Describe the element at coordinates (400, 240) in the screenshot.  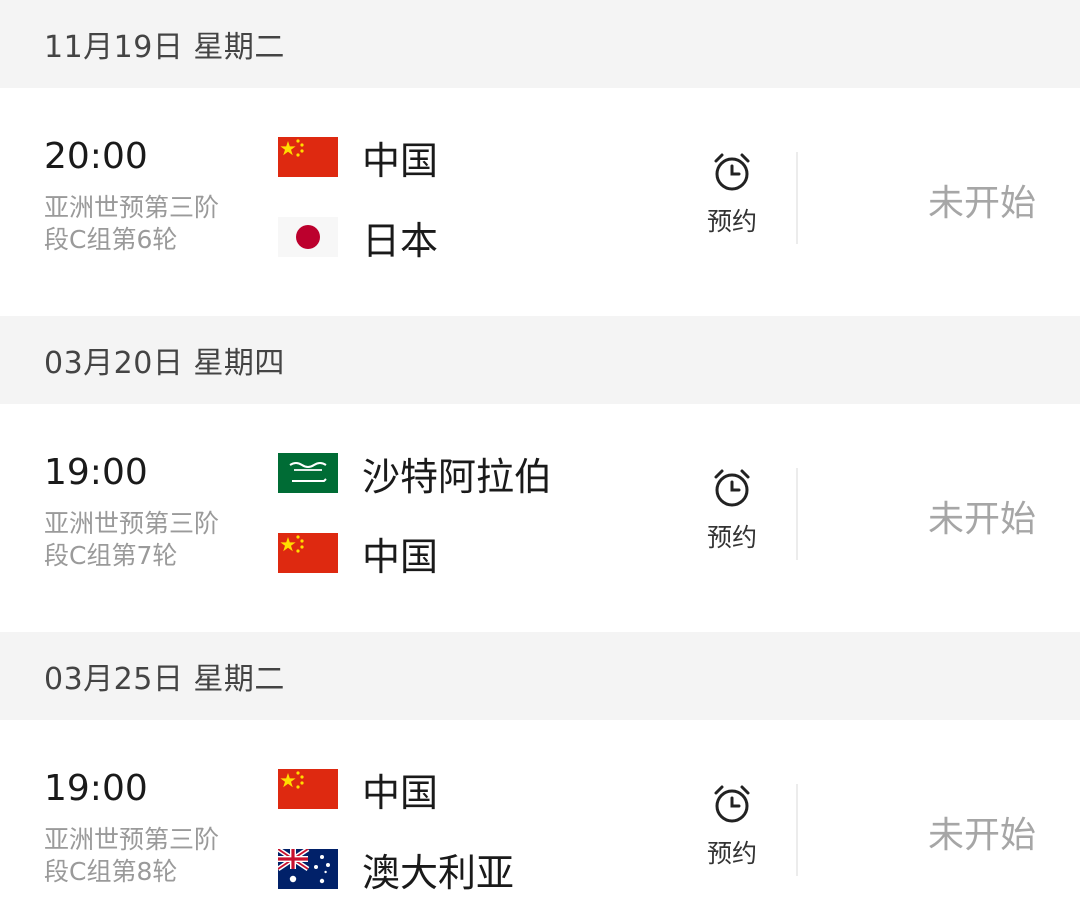
I see `team-name: 日本` at that location.